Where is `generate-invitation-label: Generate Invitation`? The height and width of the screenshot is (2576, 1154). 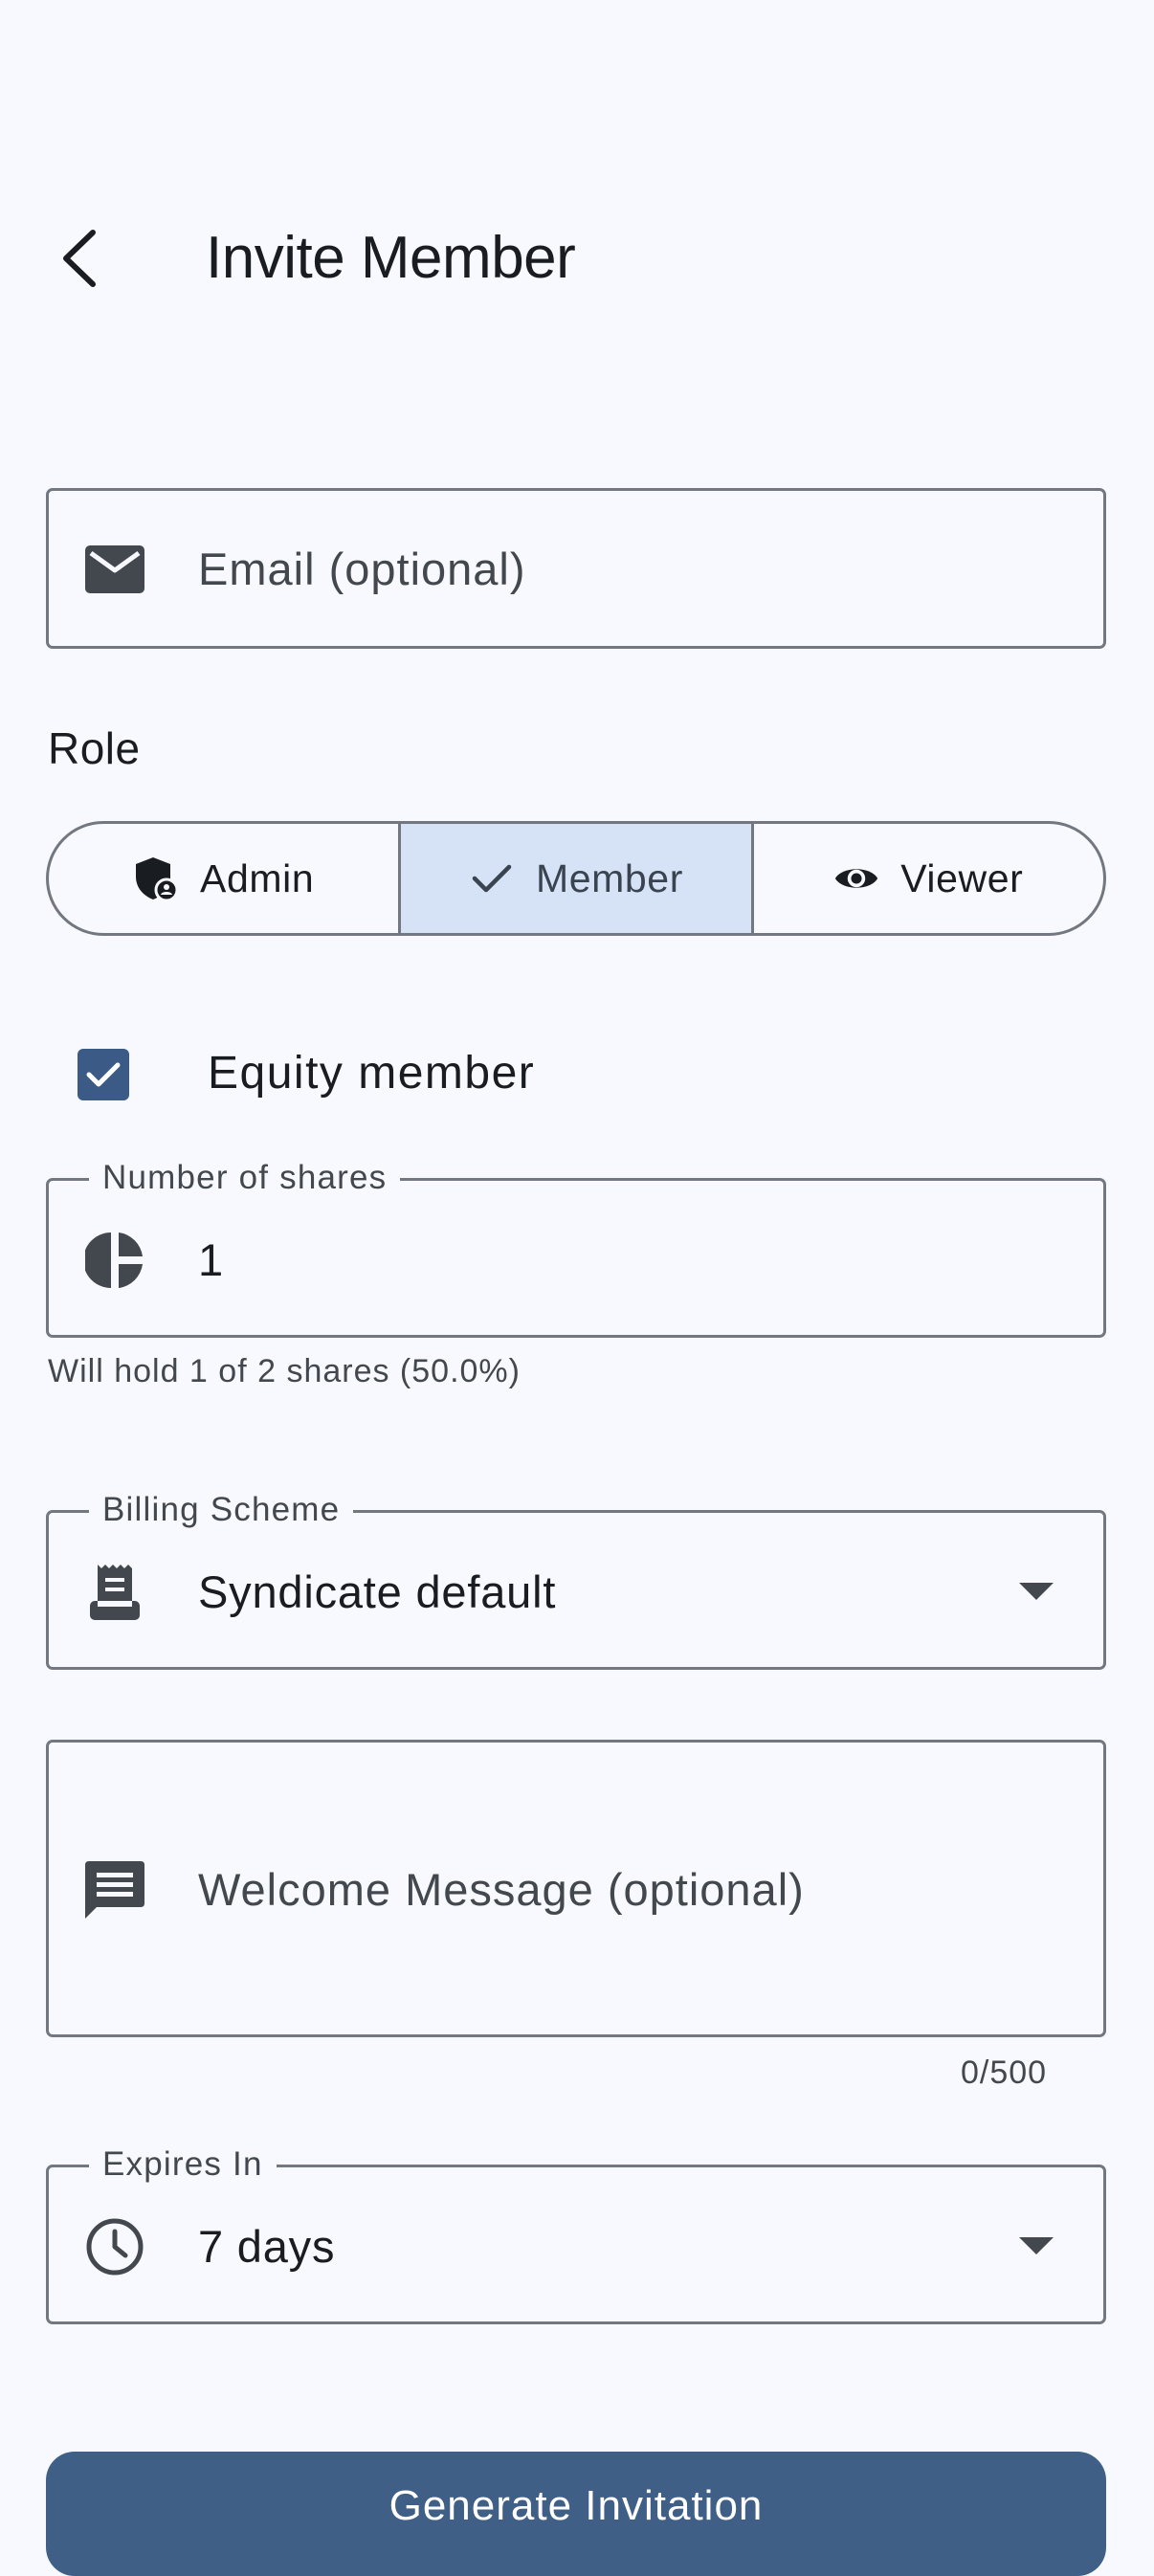
generate-invitation-label: Generate Invitation is located at coordinates (576, 2505).